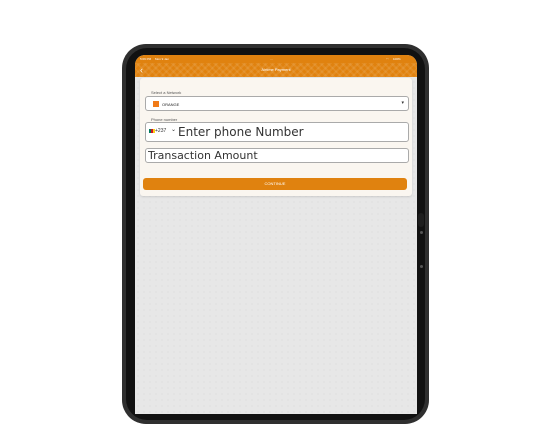  What do you see at coordinates (421, 266) in the screenshot?
I see `sensor-dot` at bounding box center [421, 266].